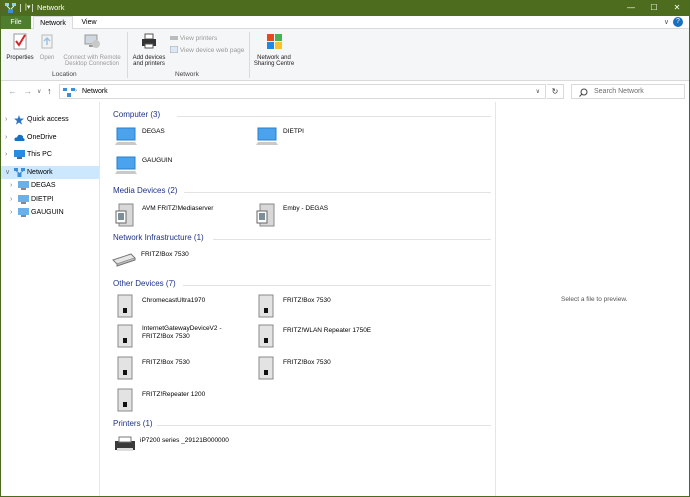 The image size is (690, 497). Describe the element at coordinates (175, 137) in the screenshot. I see `list-item: DEGAS` at that location.